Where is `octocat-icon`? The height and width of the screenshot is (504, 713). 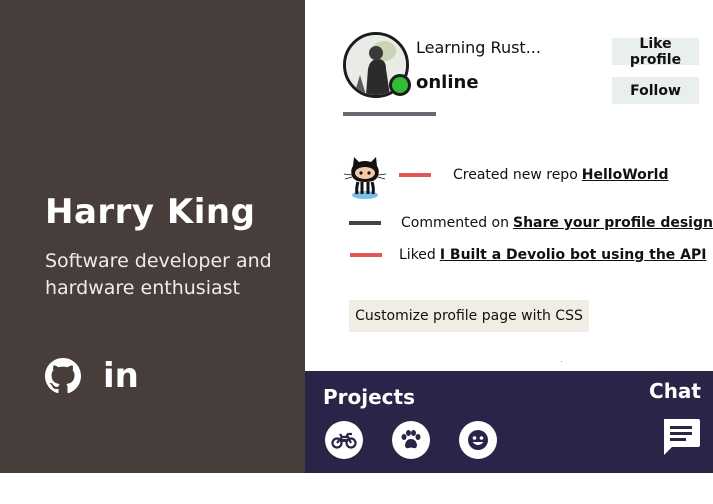 octocat-icon is located at coordinates (365, 180).